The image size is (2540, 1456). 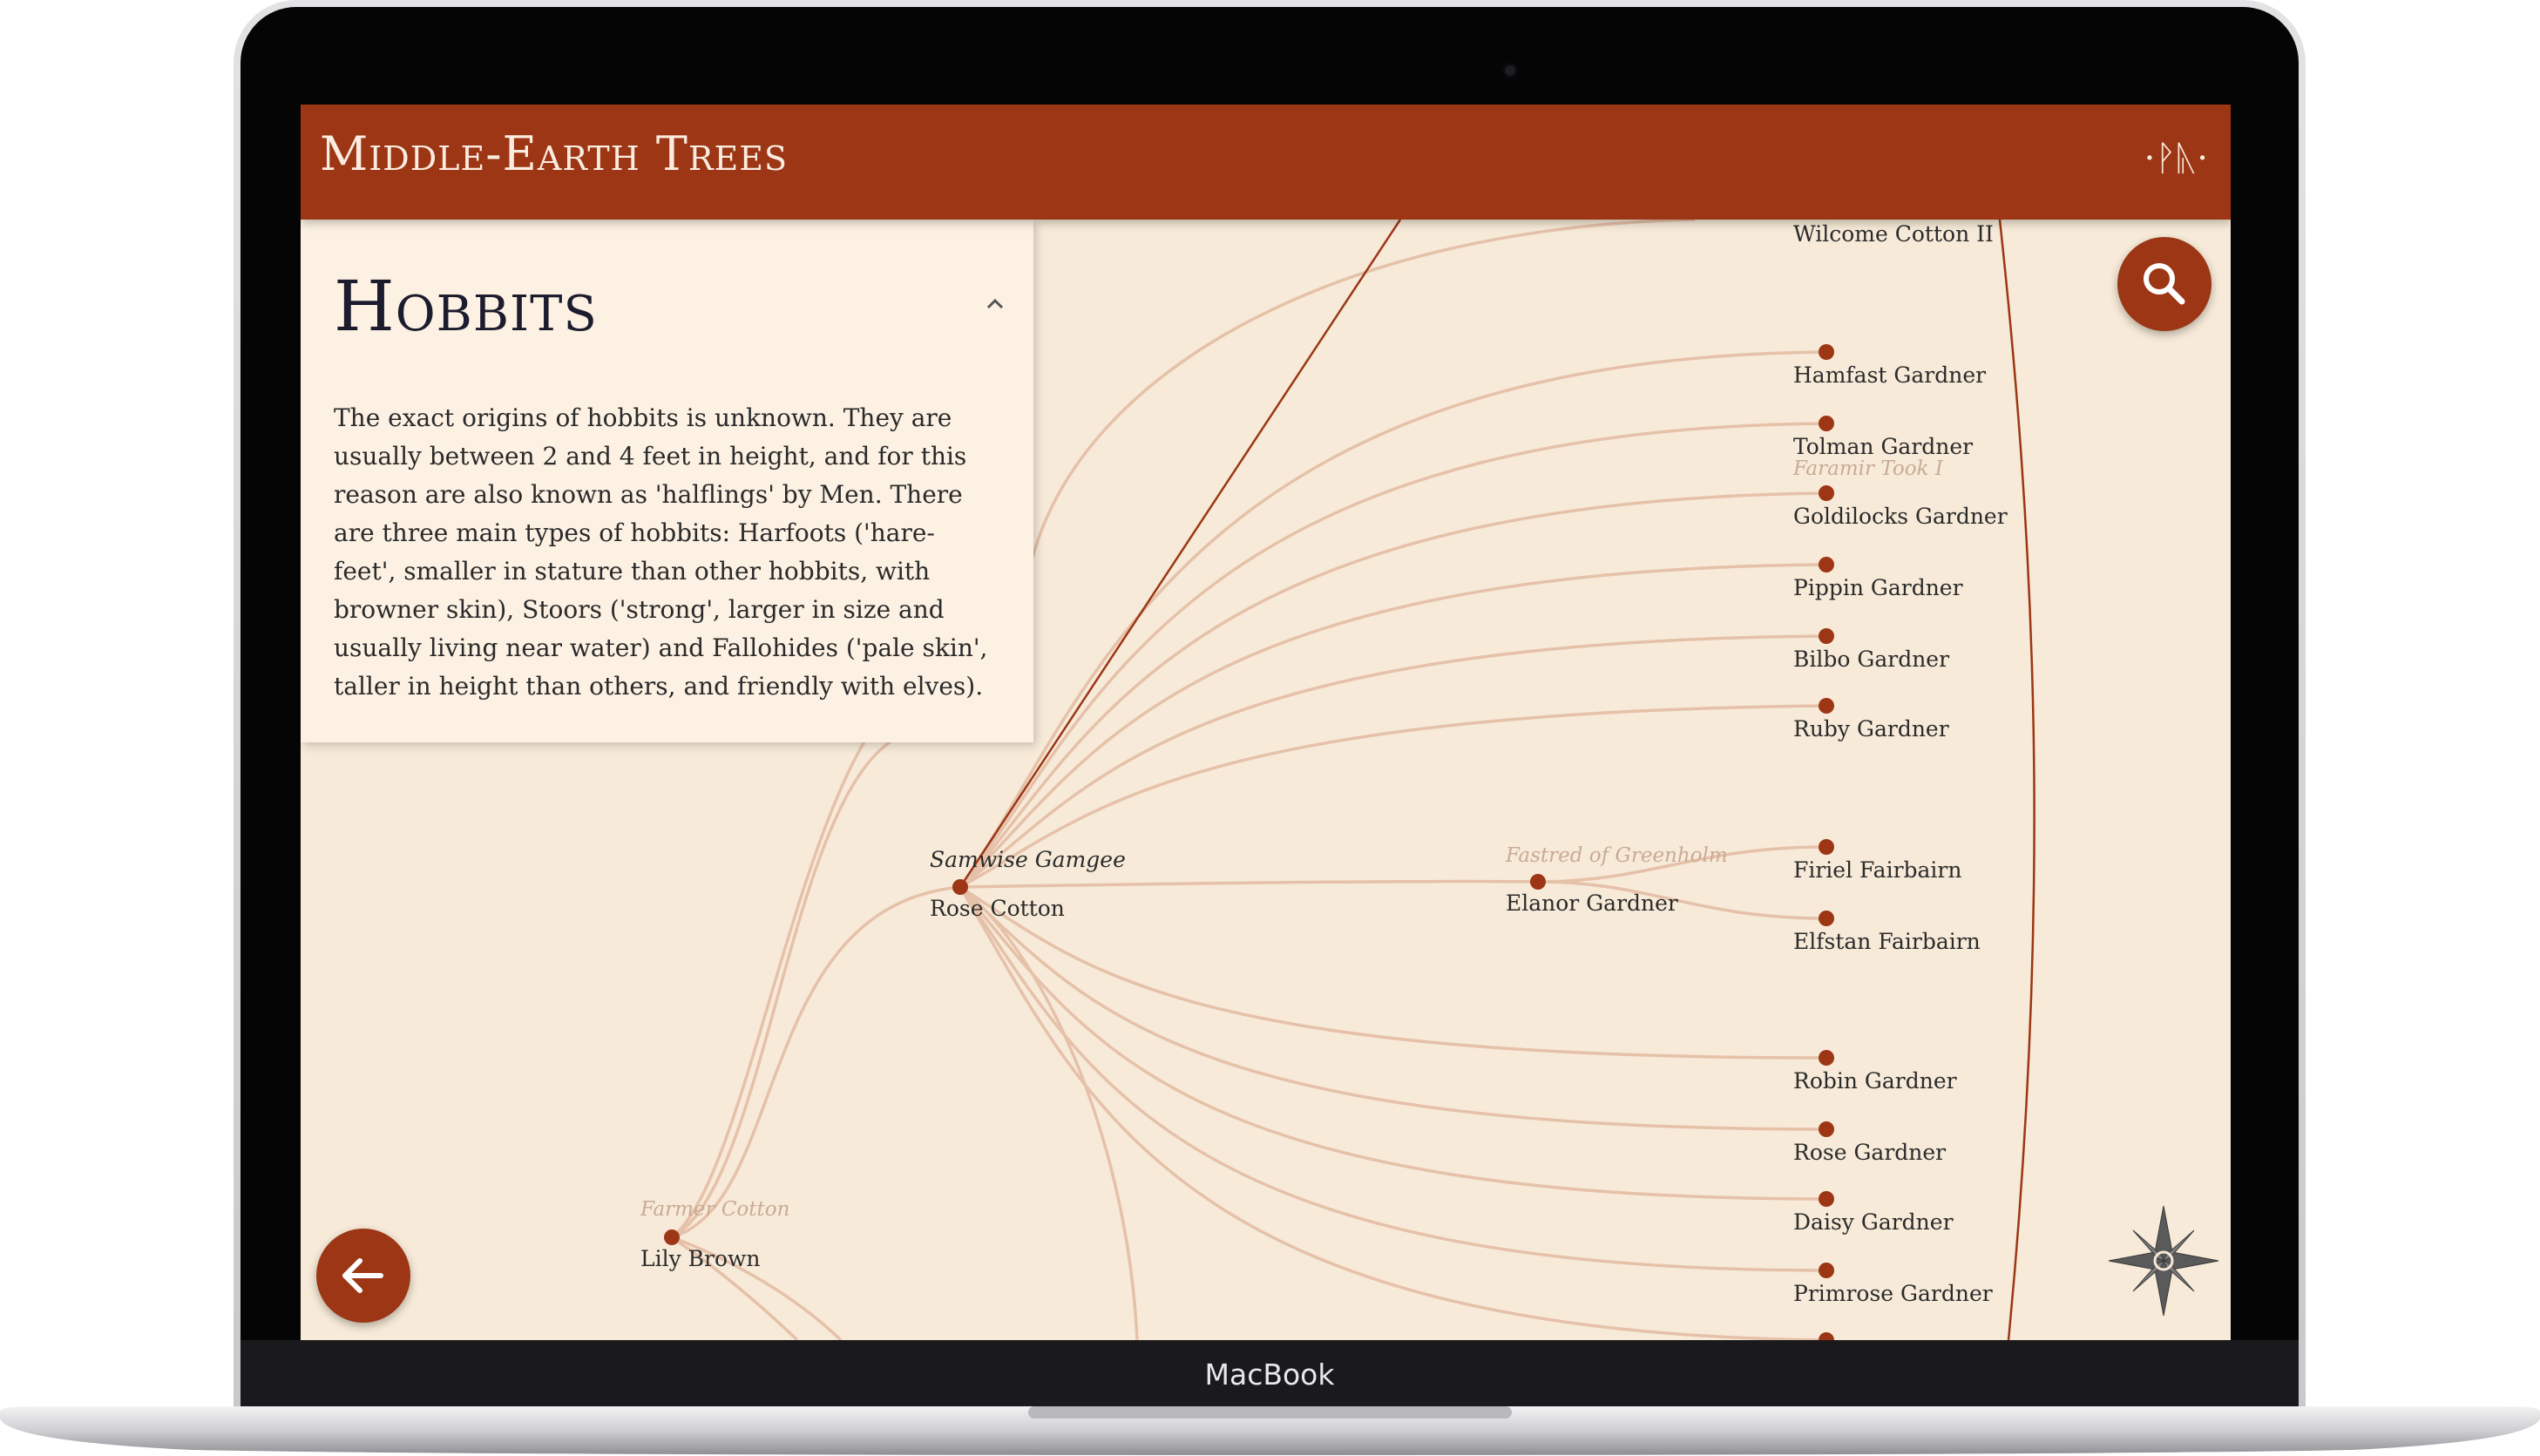 I want to click on tree-label-partner: Samwise Gamgee, so click(x=1028, y=860).